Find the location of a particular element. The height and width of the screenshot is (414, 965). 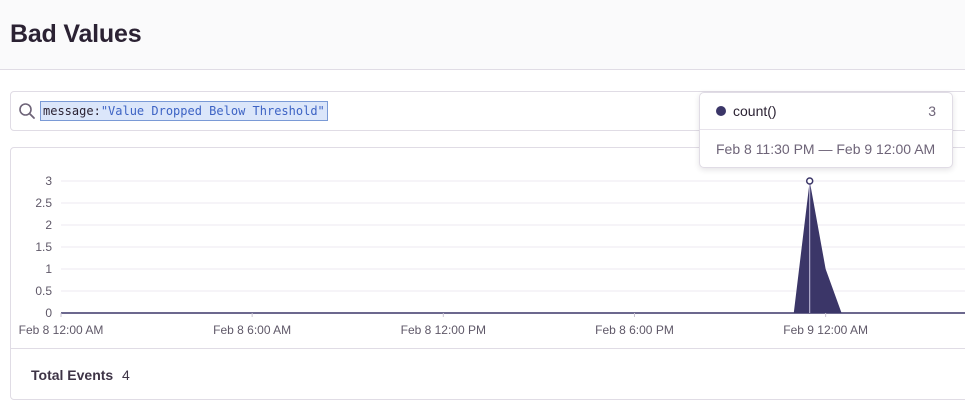

search-icon is located at coordinates (27, 111).